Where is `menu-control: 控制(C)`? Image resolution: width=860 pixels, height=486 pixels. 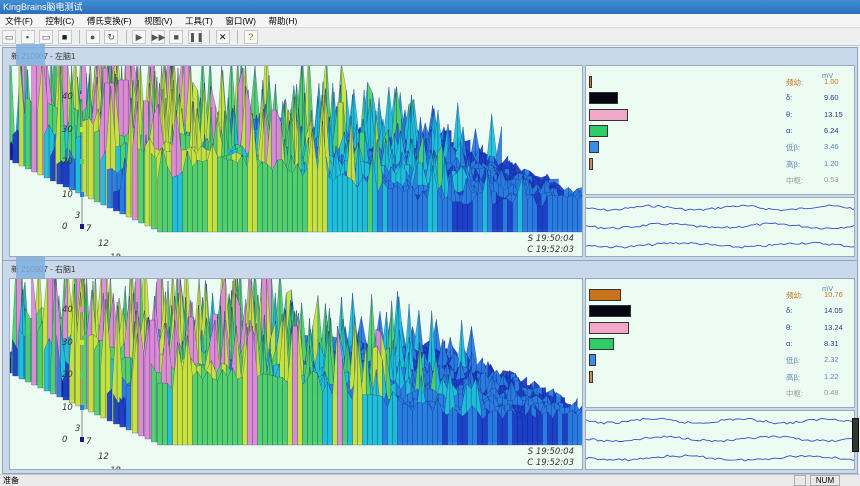
menu-control: 控制(C) is located at coordinates (59, 21).